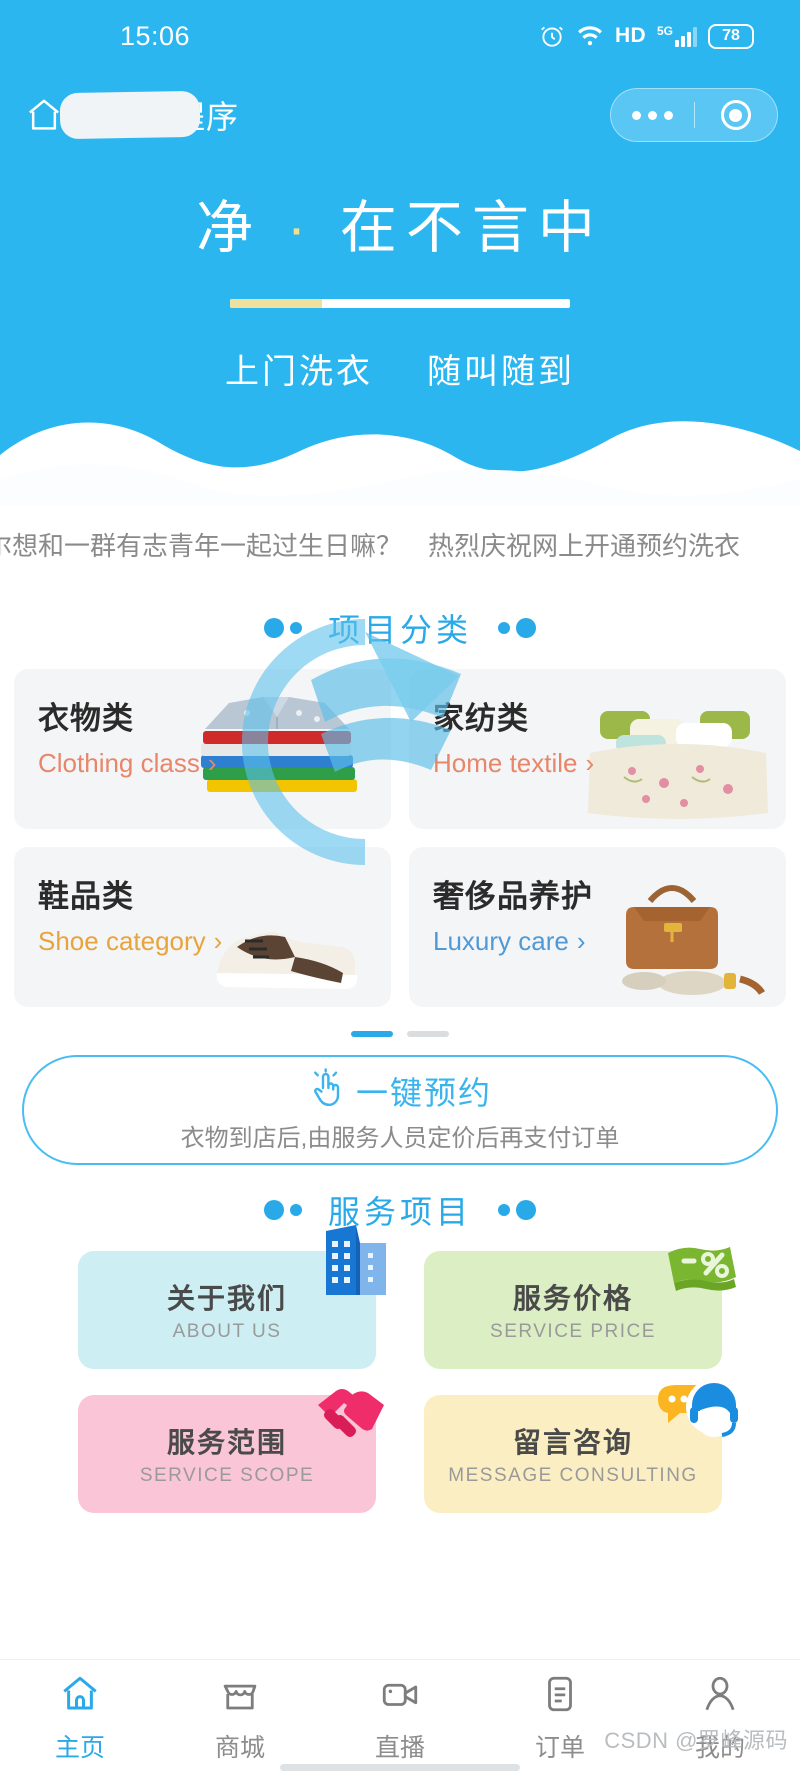 This screenshot has width=800, height=1777. What do you see at coordinates (356, 1260) in the screenshot?
I see `office-building-icon` at bounding box center [356, 1260].